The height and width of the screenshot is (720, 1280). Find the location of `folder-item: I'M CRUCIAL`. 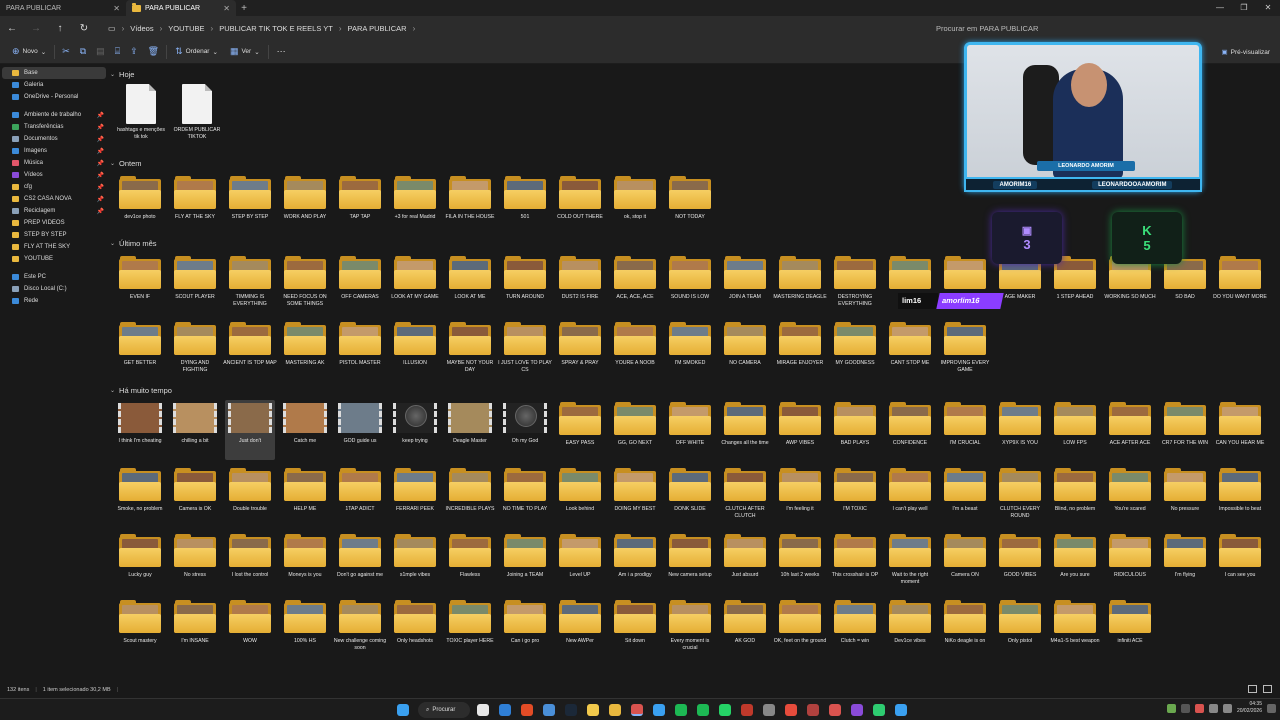

folder-item: I'M CRUCIAL is located at coordinates (965, 430).